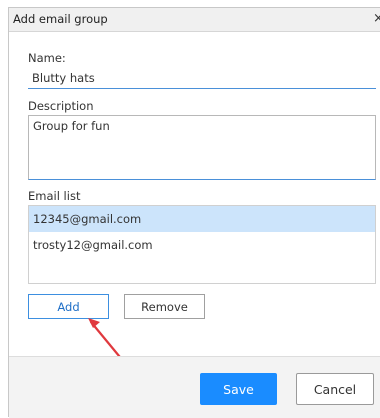 The image size is (380, 418). Describe the element at coordinates (194, 20) in the screenshot. I see `dialog-titlebar: Add email group ×` at that location.